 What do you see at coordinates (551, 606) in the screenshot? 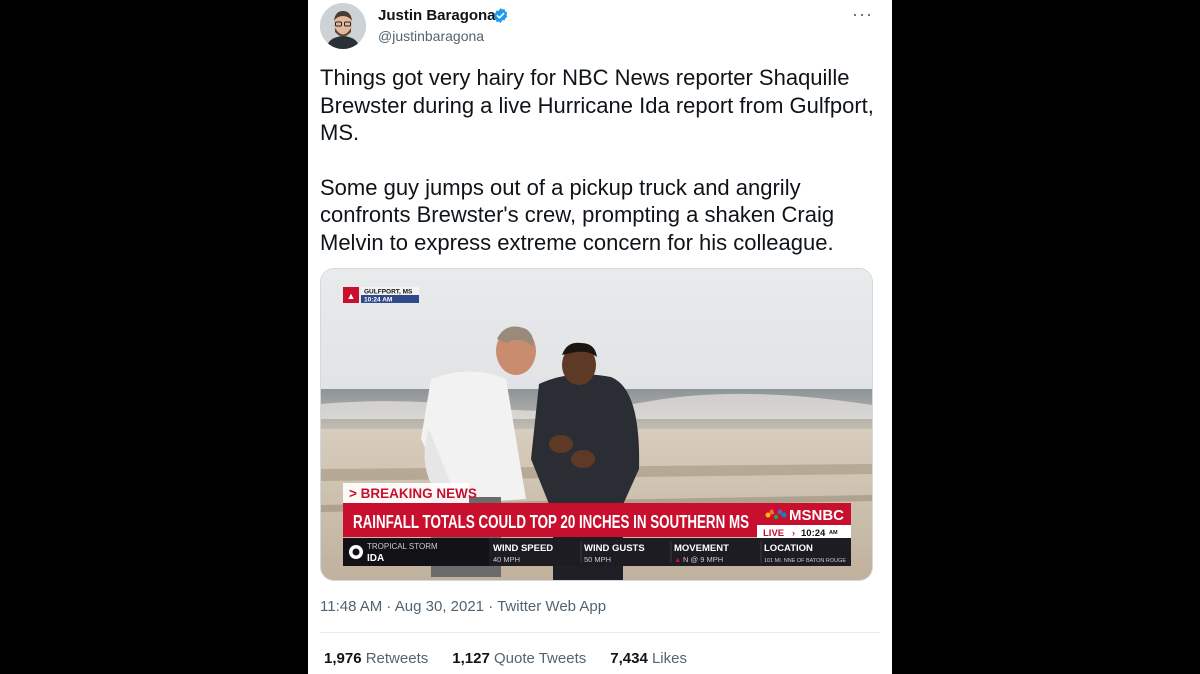
I see `tweet-source: Twitter Web App` at bounding box center [551, 606].